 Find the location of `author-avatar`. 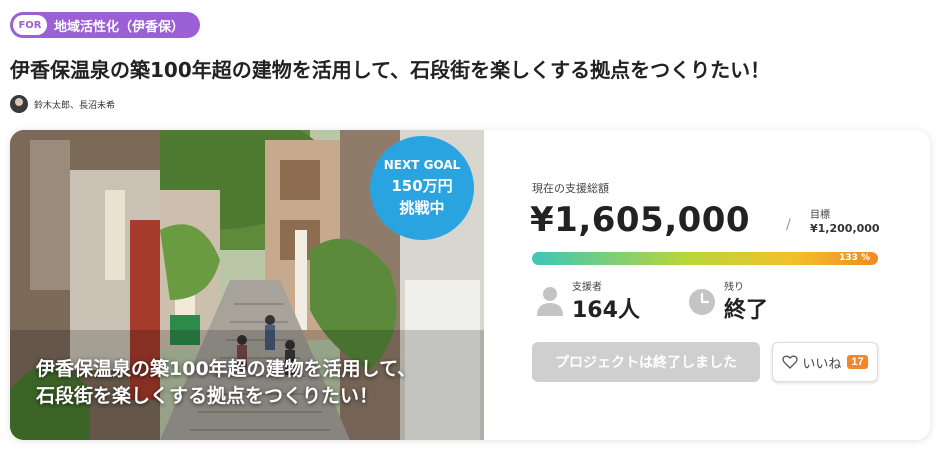

author-avatar is located at coordinates (19, 104).